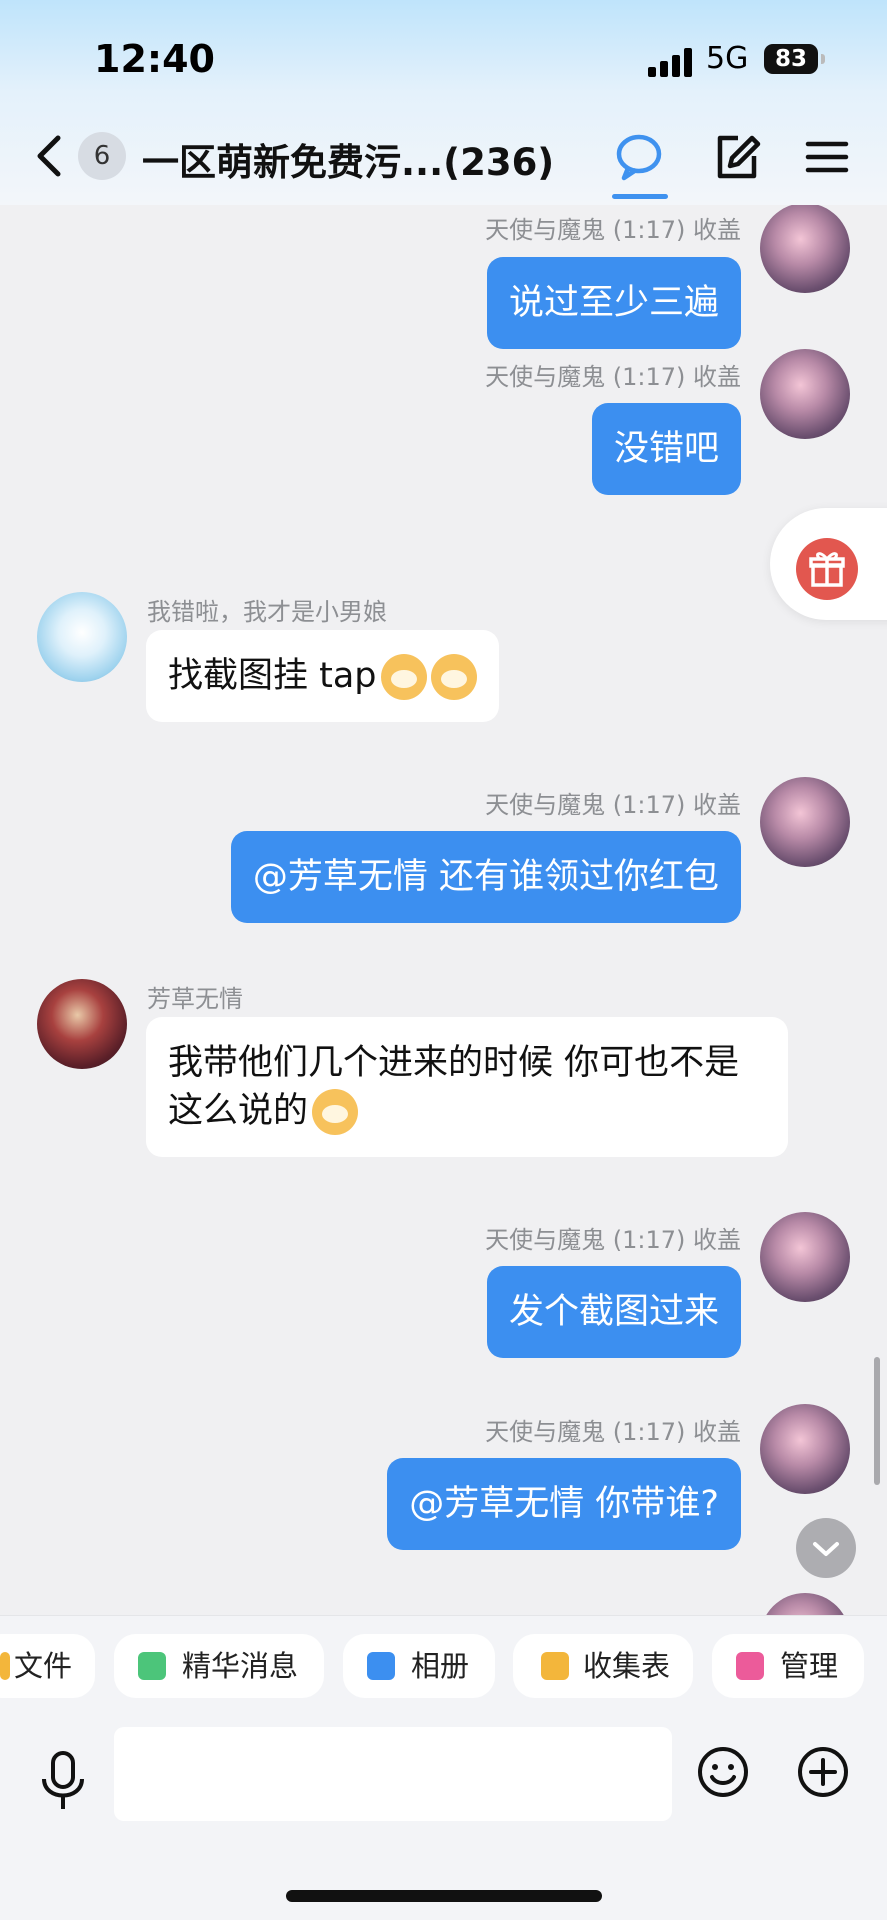 The height and width of the screenshot is (1920, 887). Describe the element at coordinates (154, 59) in the screenshot. I see `status-time: 12:40` at that location.